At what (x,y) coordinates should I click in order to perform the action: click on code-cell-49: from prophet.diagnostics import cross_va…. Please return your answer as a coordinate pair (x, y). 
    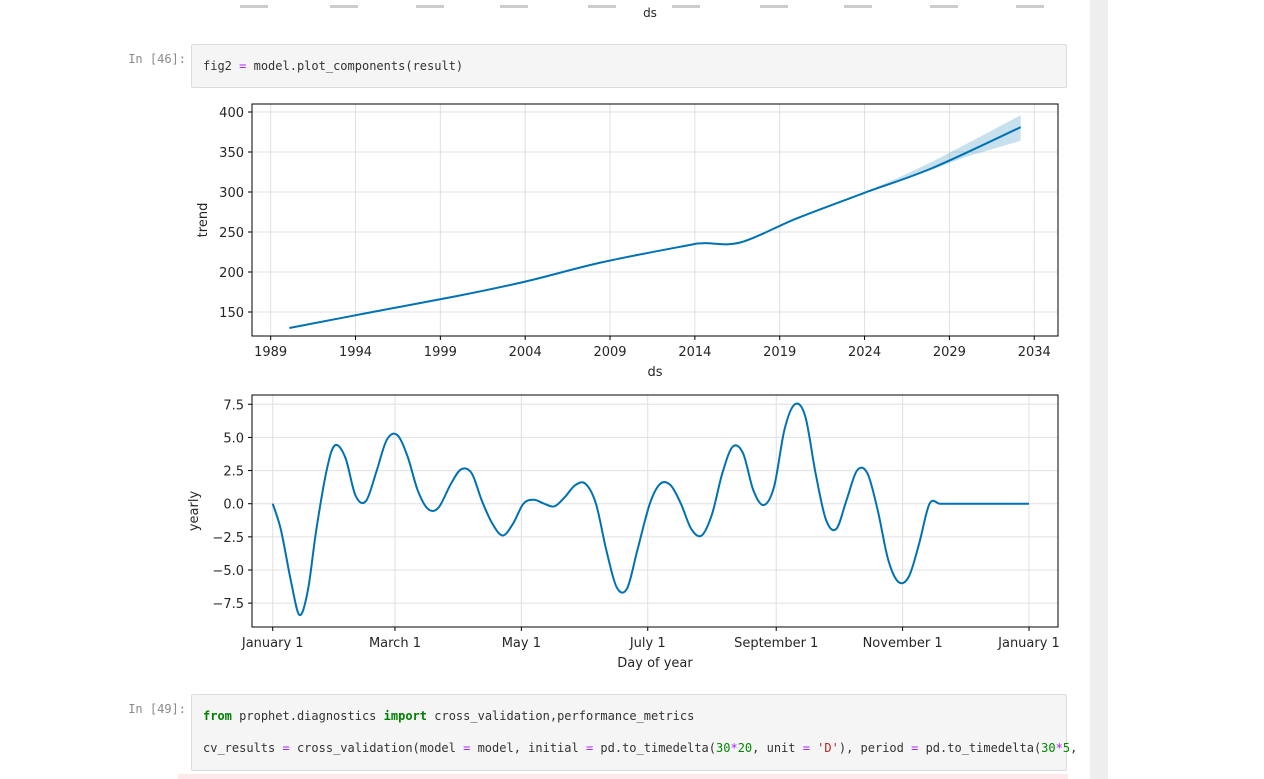
    Looking at the image, I should click on (634, 732).